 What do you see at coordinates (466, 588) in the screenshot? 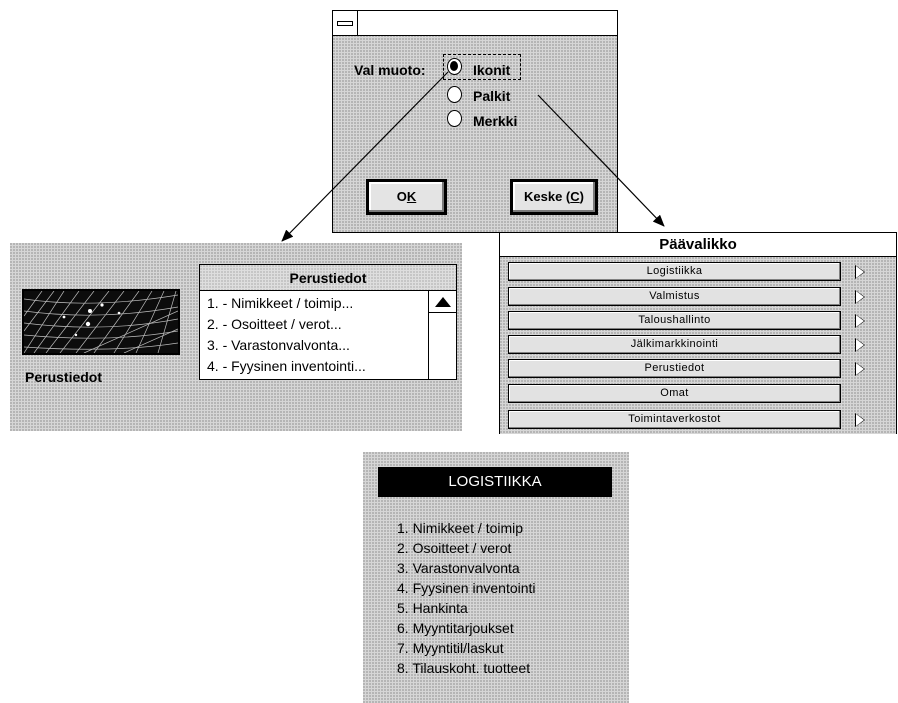
I see `list-item: 4. Fyysinen inventointi` at bounding box center [466, 588].